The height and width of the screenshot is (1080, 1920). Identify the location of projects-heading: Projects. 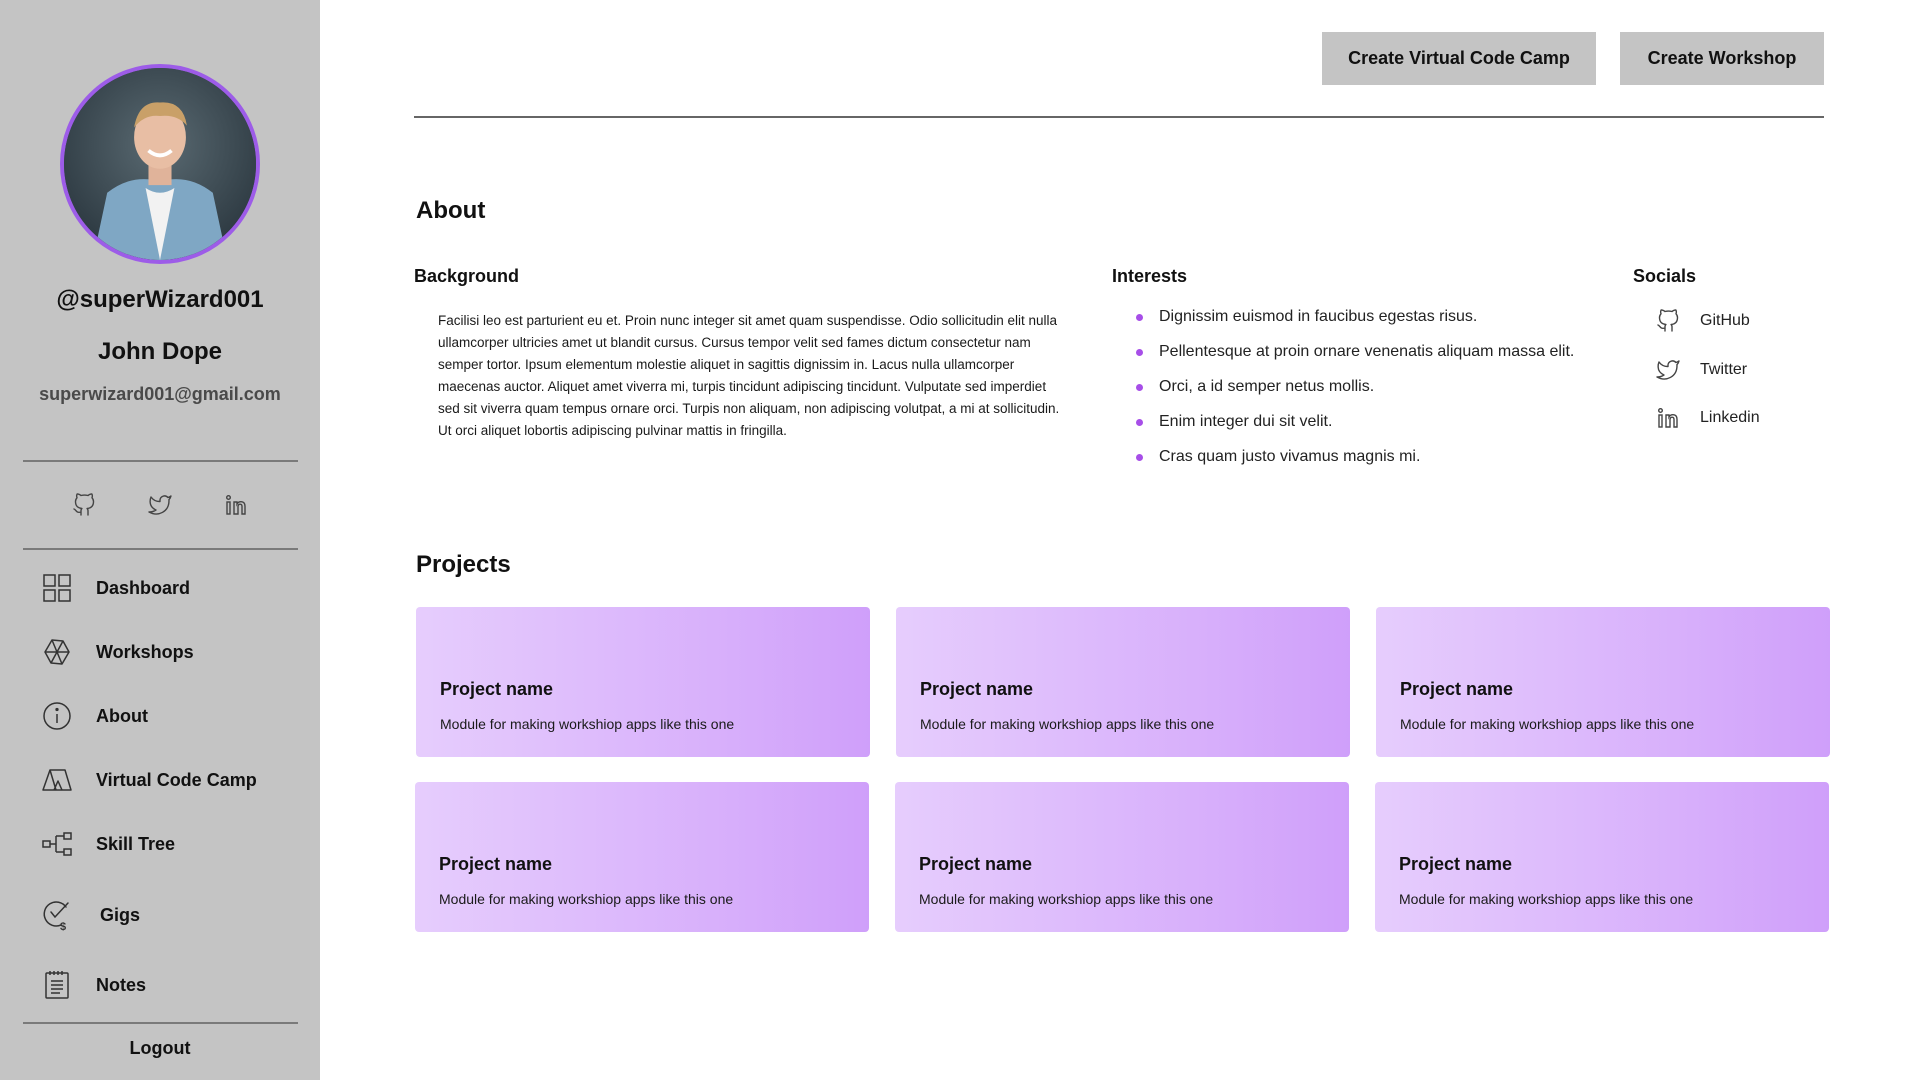
(463, 564).